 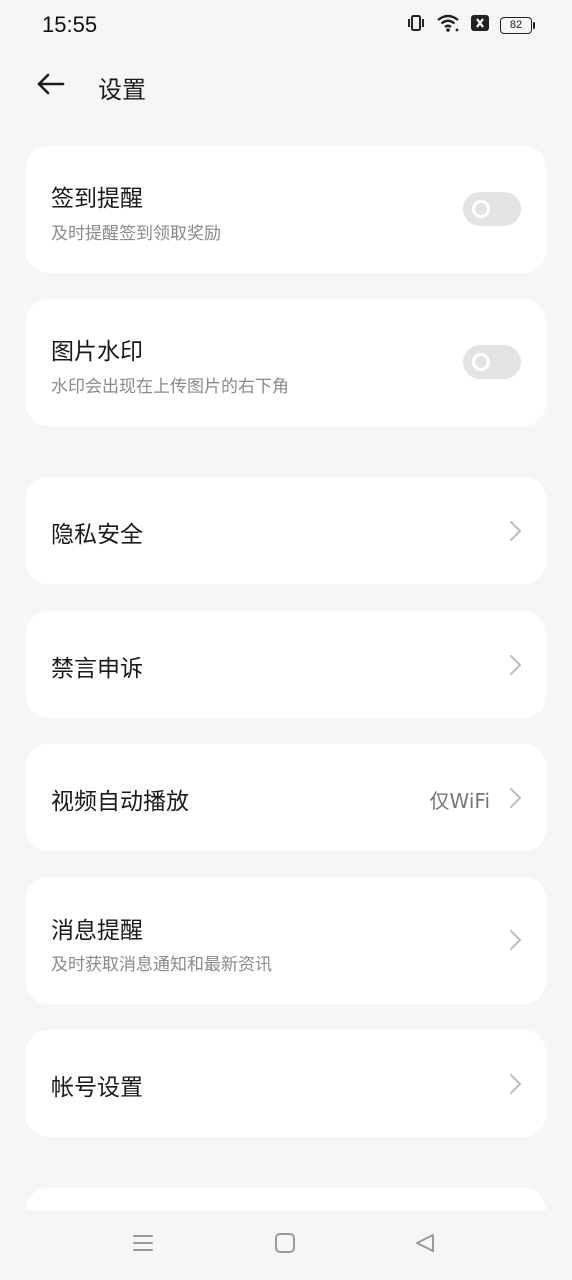 I want to click on image-watermark-title: 图片水印, so click(x=97, y=352).